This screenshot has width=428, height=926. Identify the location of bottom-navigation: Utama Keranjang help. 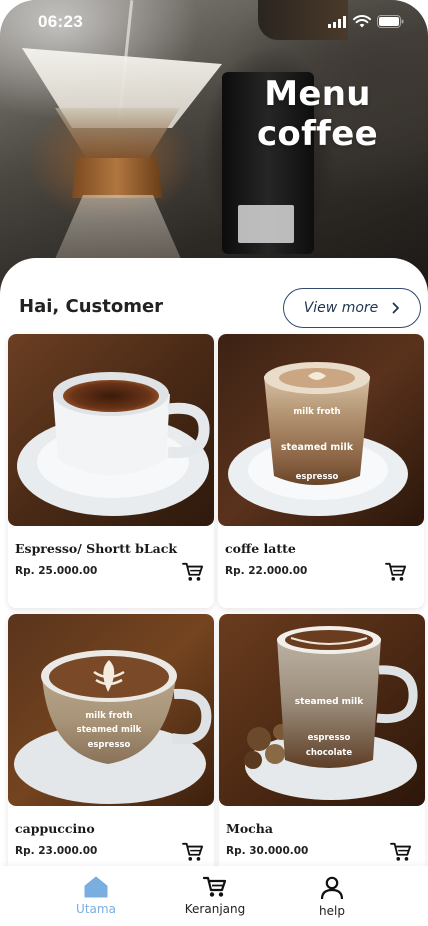
(214, 896).